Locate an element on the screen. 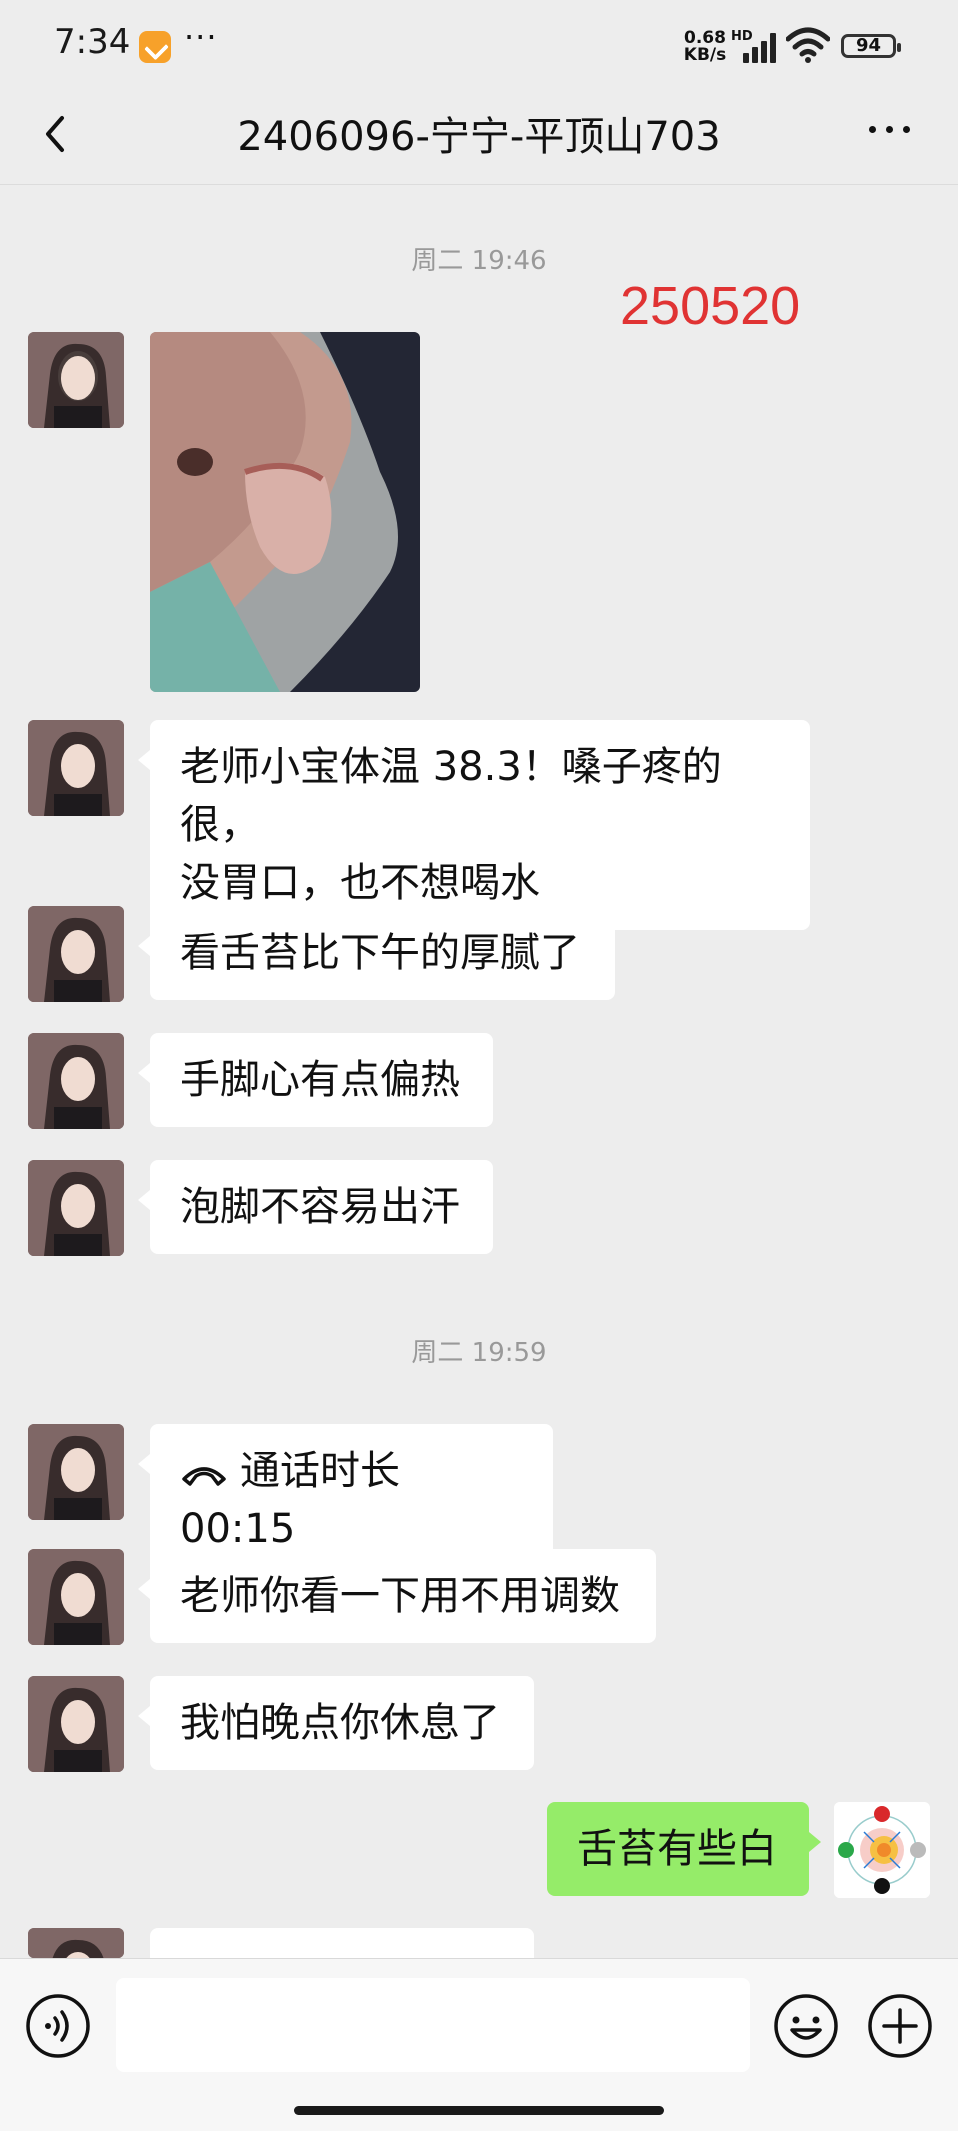  my-avatar is located at coordinates (882, 1850).